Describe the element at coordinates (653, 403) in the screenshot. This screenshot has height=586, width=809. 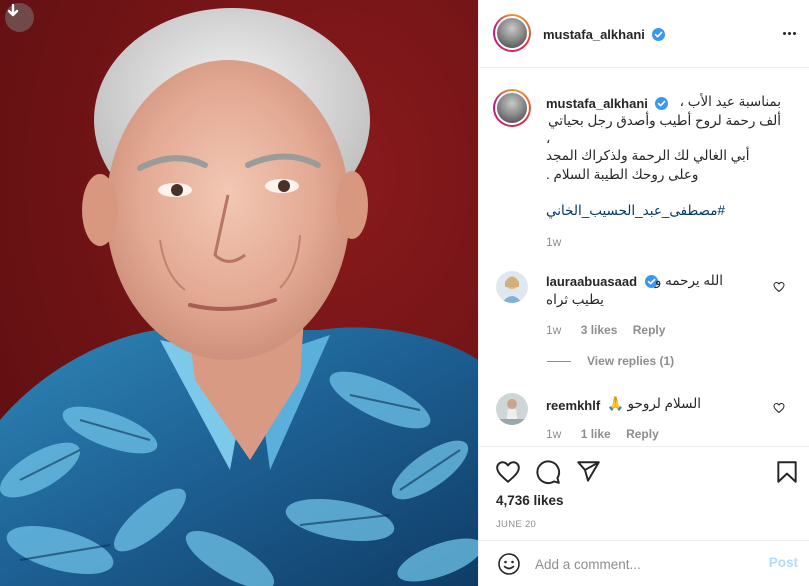
I see `comment-2-text: السلام لروحو 🙏` at that location.